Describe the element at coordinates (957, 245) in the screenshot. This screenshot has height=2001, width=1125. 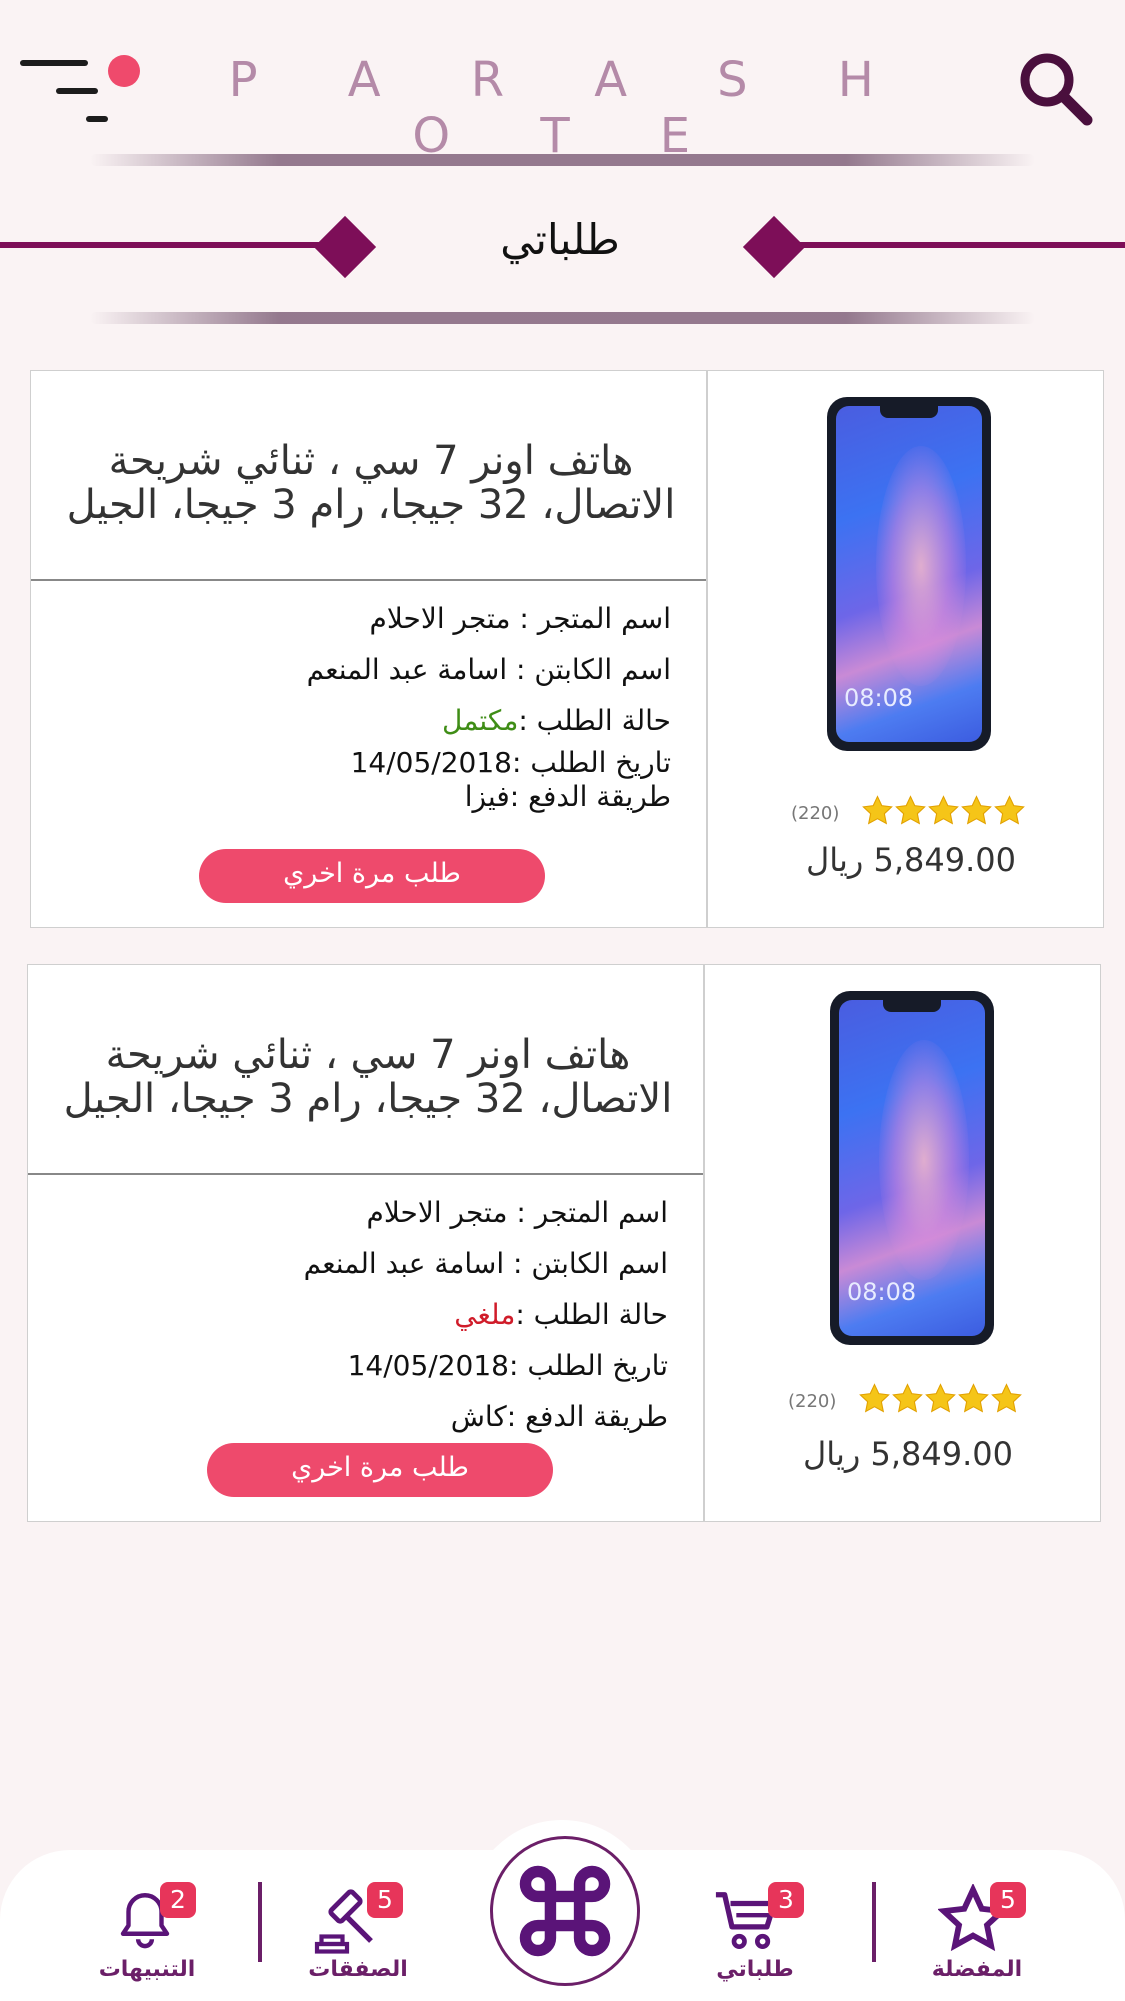
I see `title-line-right` at that location.